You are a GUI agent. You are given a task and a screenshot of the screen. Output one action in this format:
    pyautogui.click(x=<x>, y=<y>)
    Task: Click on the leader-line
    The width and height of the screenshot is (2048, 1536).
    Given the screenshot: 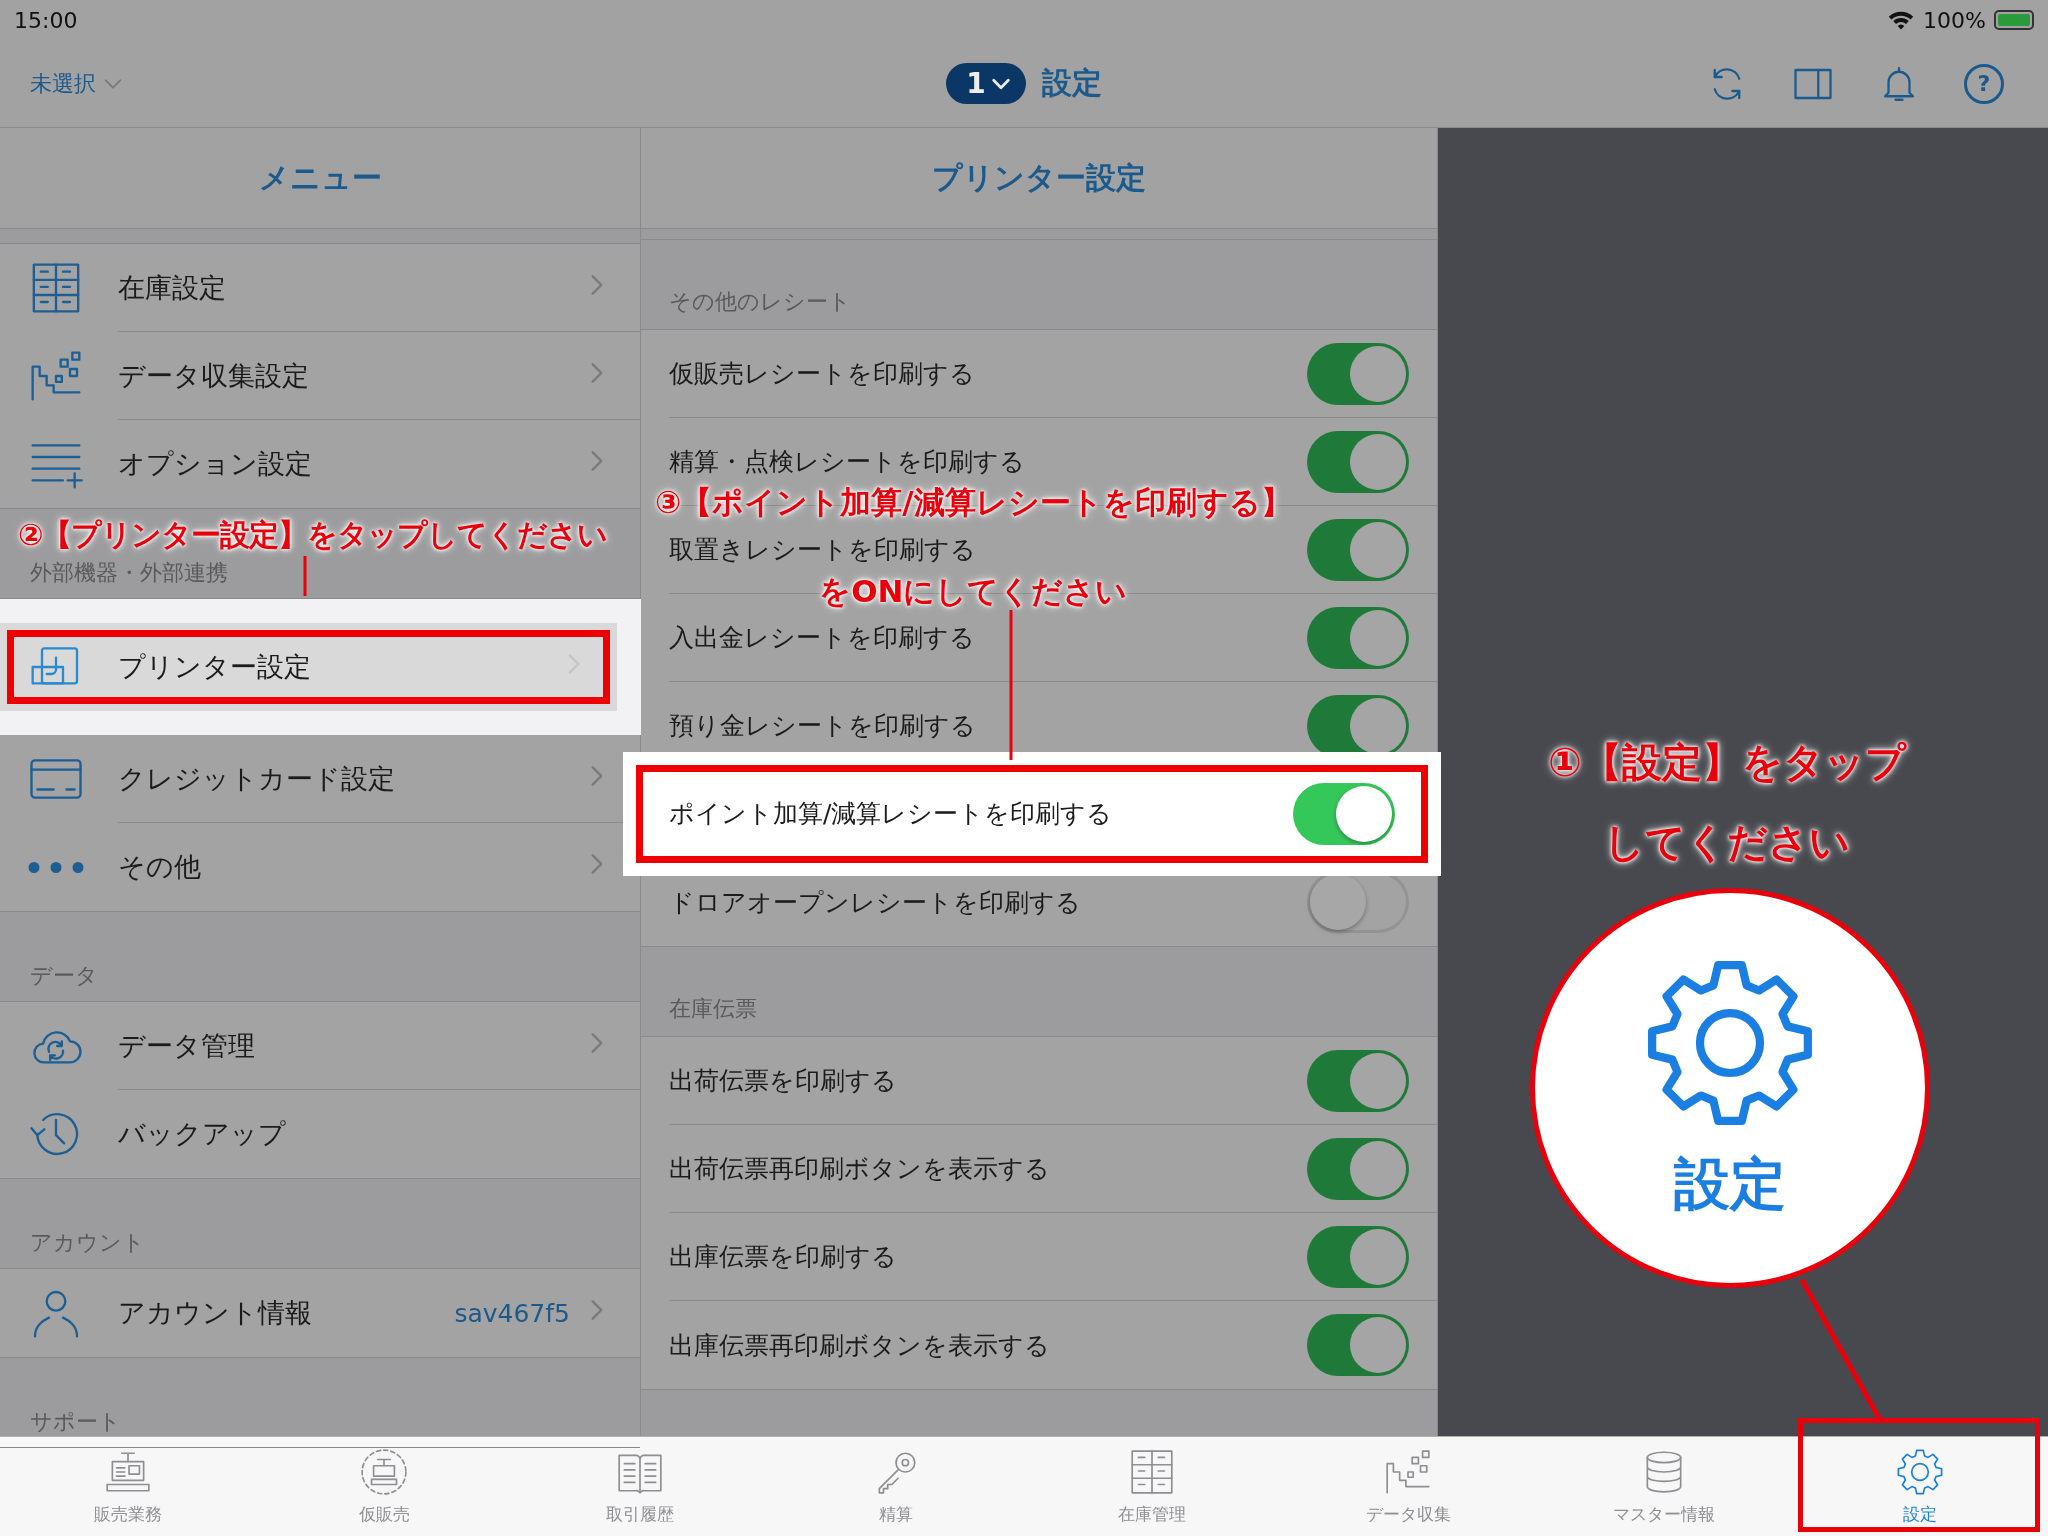 What is the action you would take?
    pyautogui.click(x=305, y=576)
    